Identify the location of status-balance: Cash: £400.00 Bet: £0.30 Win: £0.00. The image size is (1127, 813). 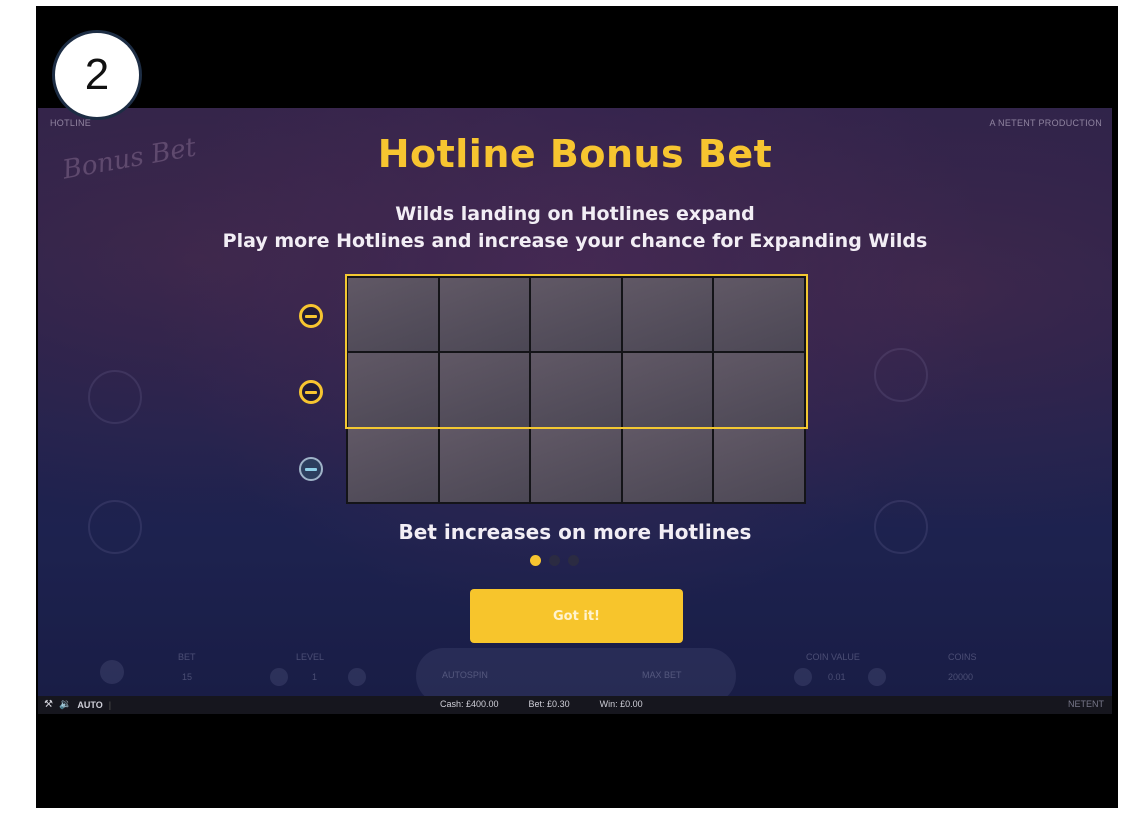
(541, 704).